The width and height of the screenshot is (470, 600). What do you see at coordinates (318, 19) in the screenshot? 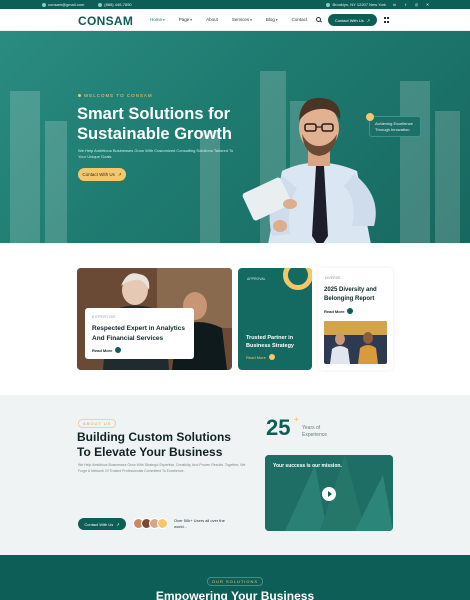
I see `search-icon` at bounding box center [318, 19].